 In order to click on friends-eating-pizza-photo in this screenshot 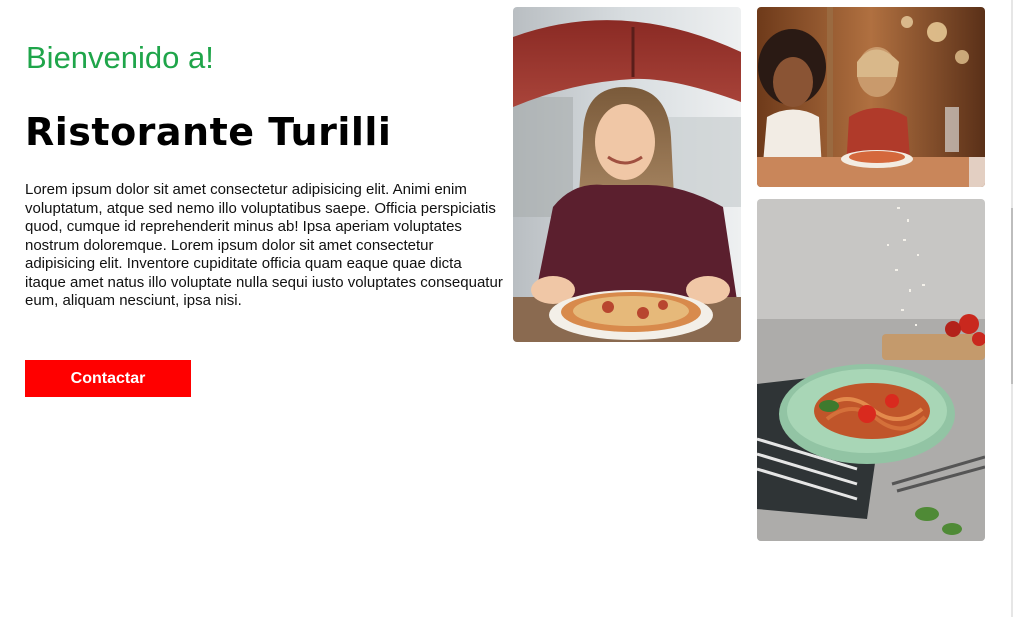, I will do `click(871, 97)`.